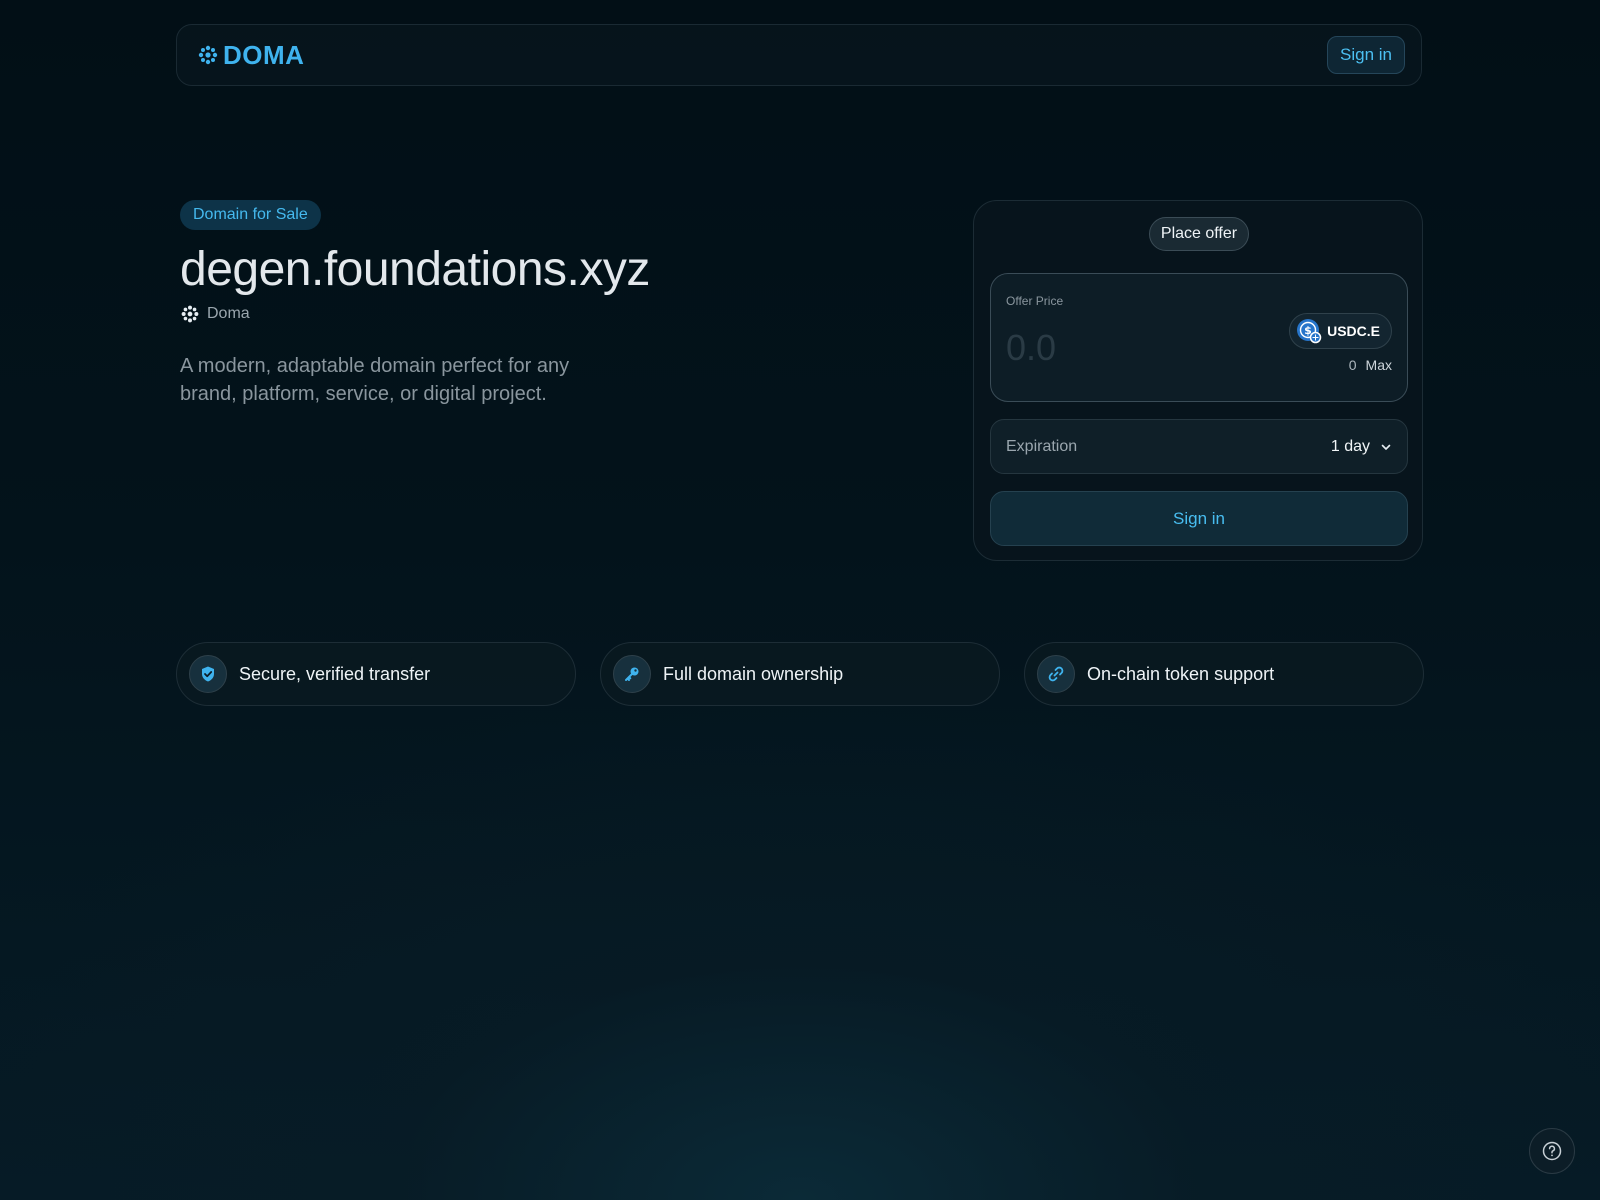  I want to click on feature-label: On-chain token support, so click(1181, 673).